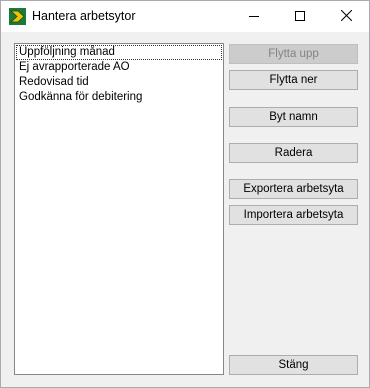 This screenshot has height=388, width=370. I want to click on close-icon, so click(346, 16).